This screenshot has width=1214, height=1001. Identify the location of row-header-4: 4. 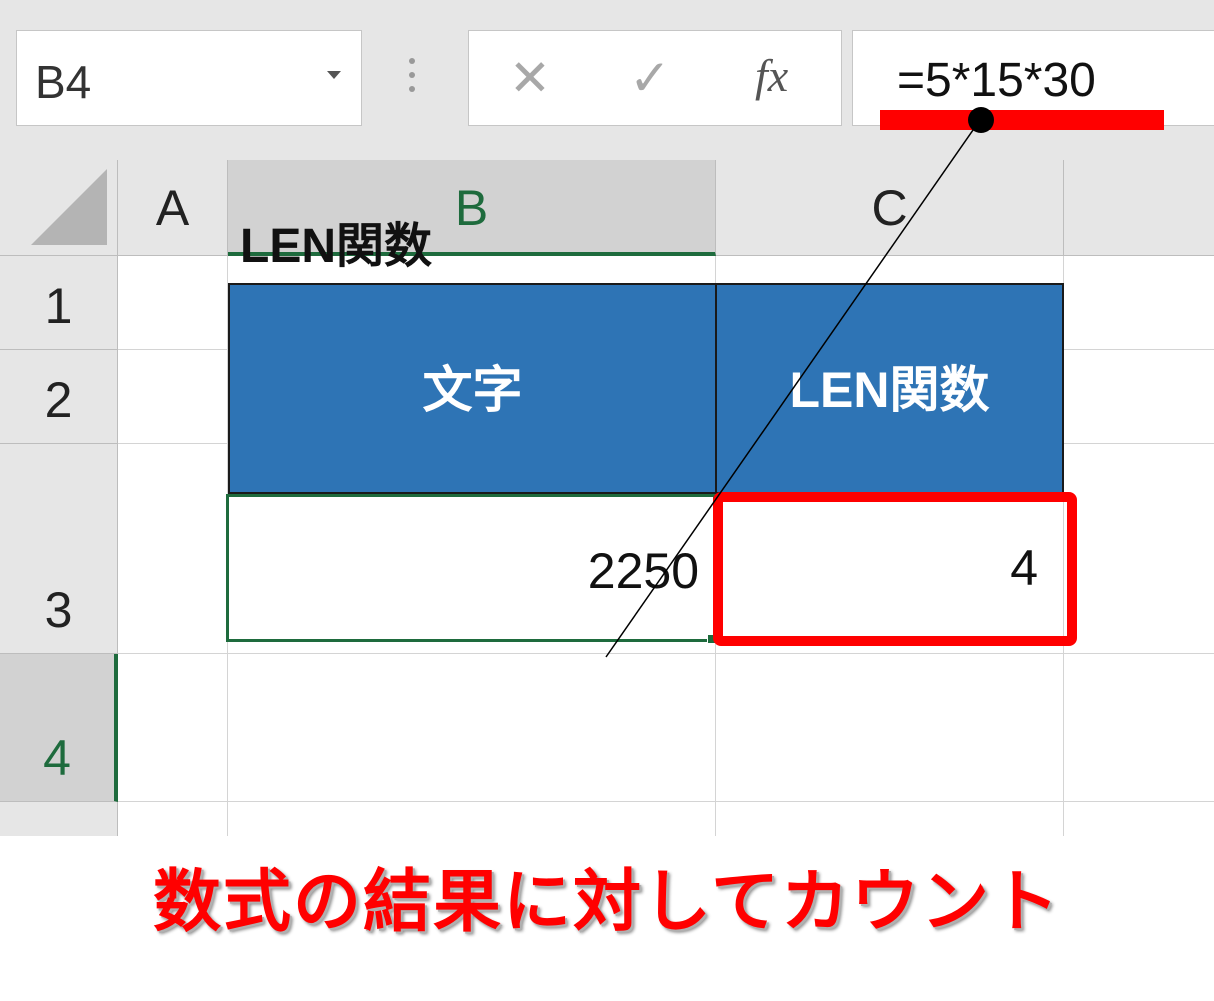
(59, 728).